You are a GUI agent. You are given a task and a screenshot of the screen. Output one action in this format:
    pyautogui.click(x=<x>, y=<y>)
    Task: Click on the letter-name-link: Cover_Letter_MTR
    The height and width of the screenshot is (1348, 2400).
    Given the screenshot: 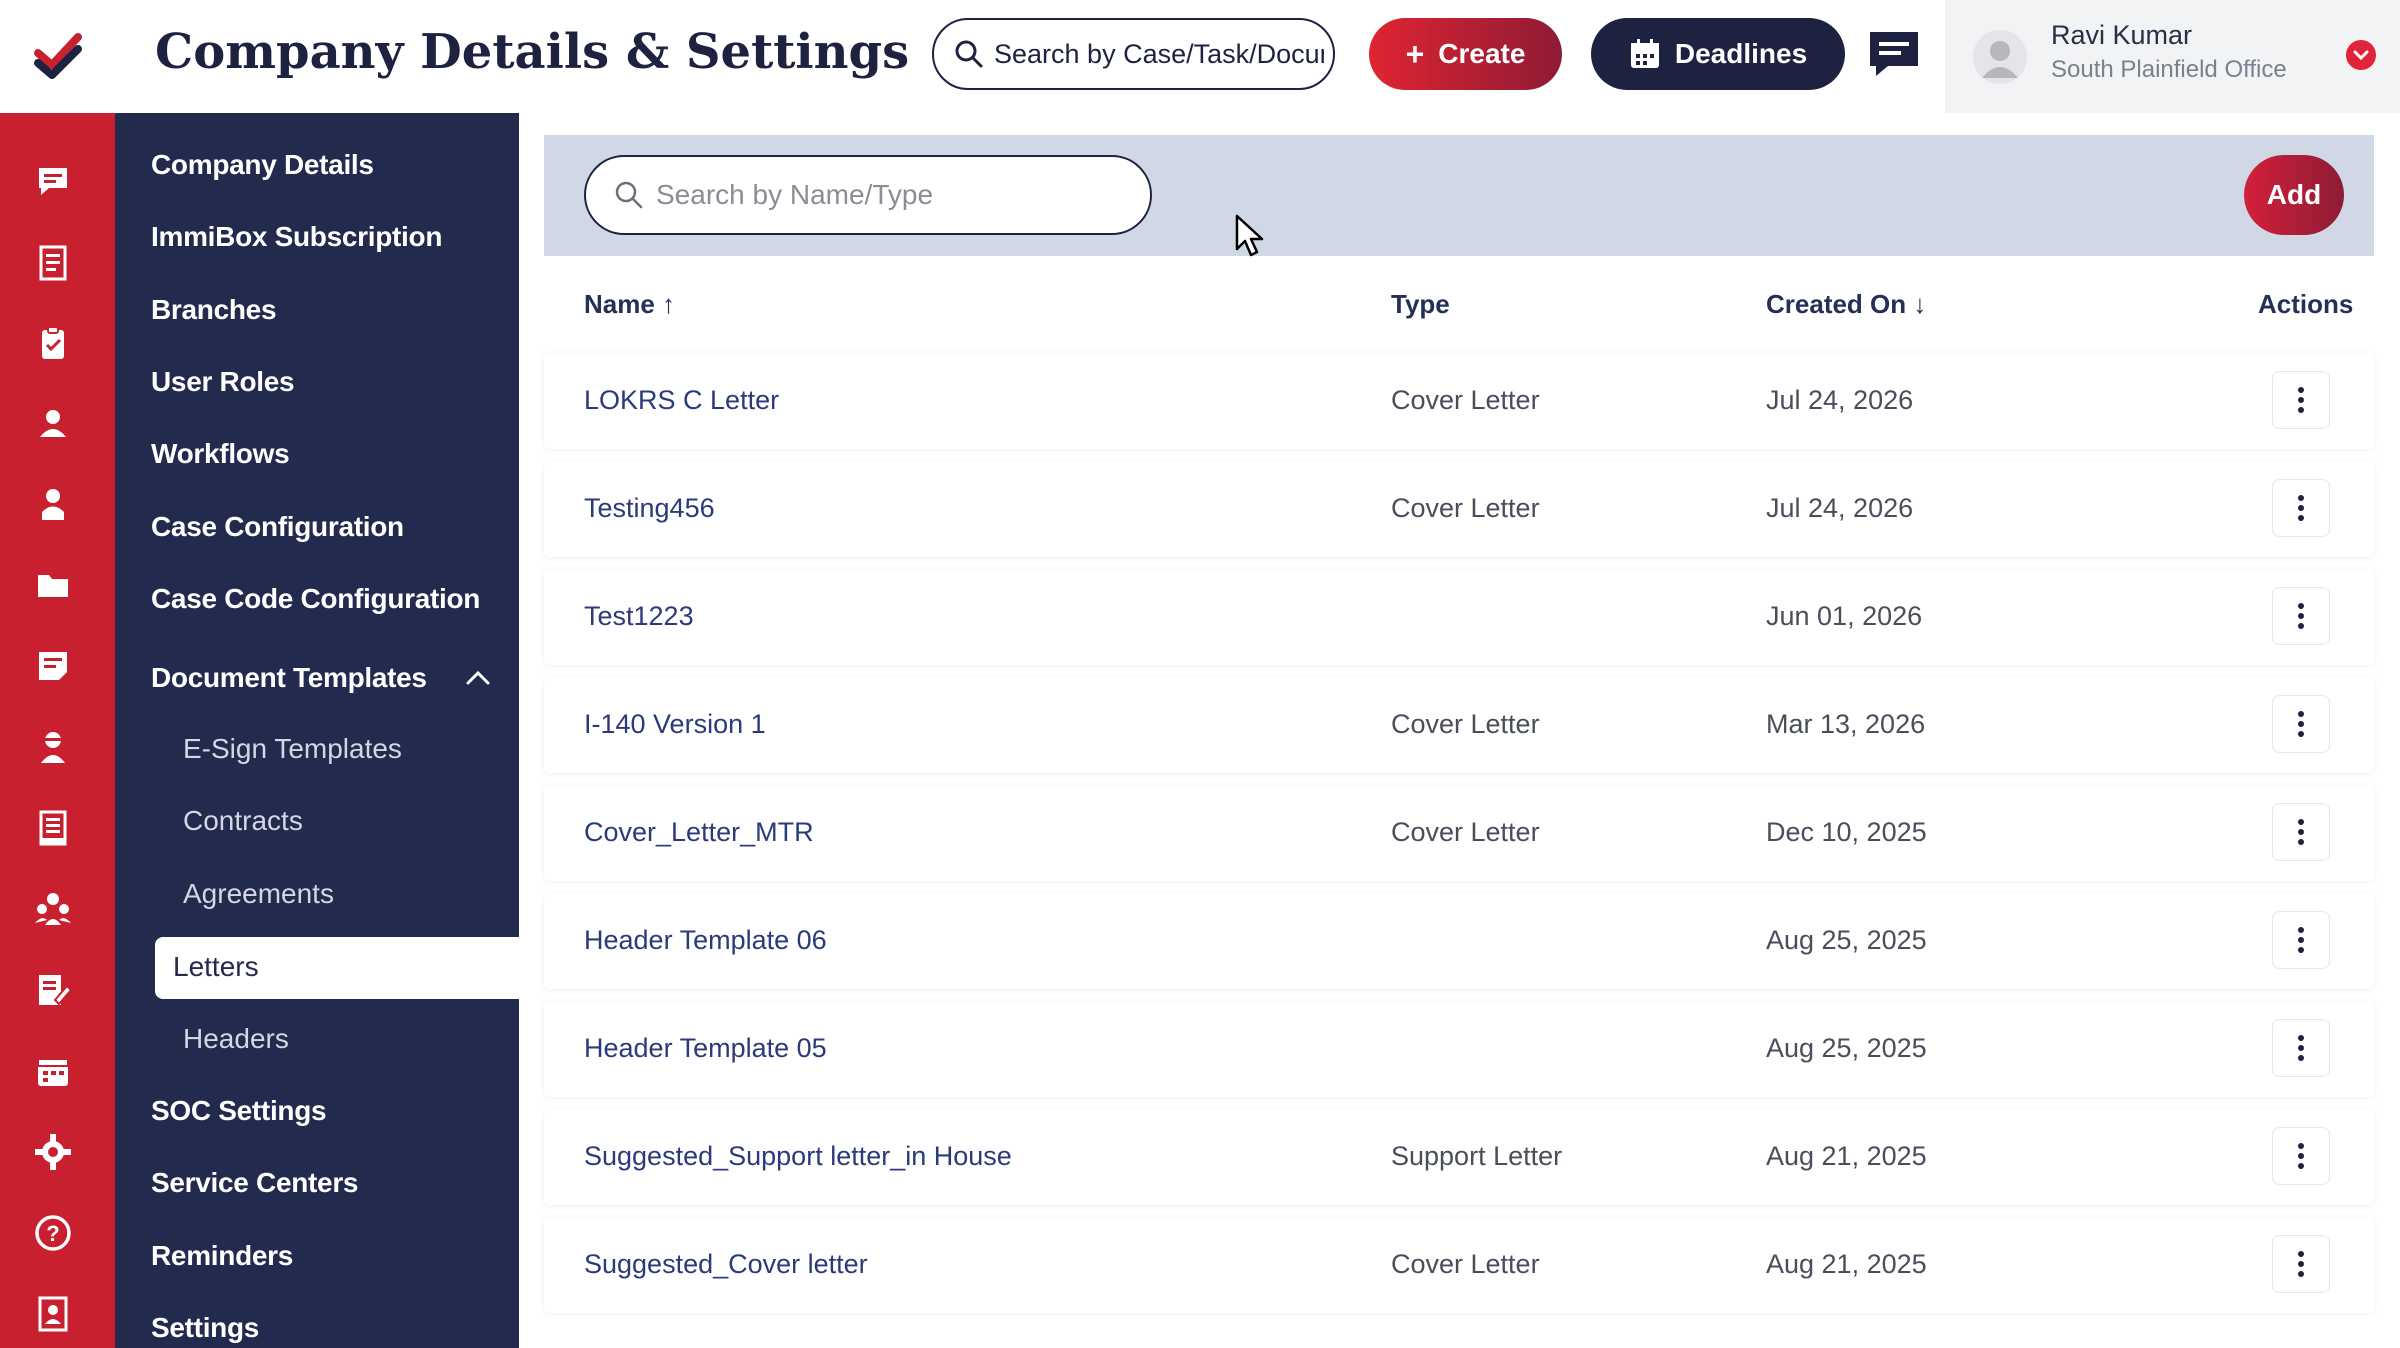 What is the action you would take?
    pyautogui.click(x=699, y=832)
    